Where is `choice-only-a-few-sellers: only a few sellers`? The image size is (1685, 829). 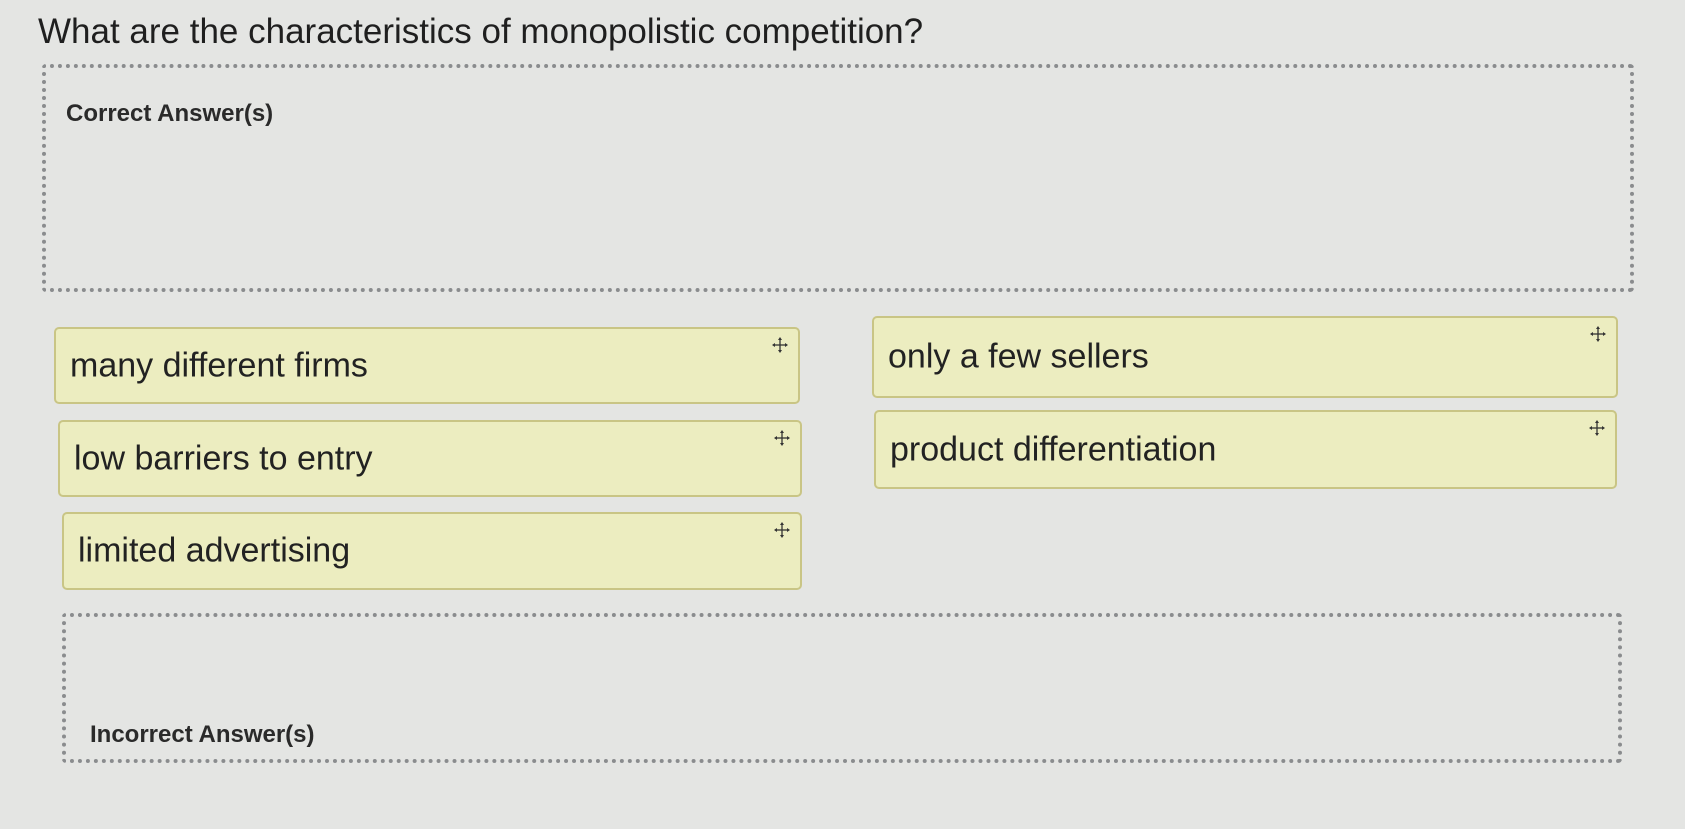
choice-only-a-few-sellers: only a few sellers is located at coordinates (1245, 357).